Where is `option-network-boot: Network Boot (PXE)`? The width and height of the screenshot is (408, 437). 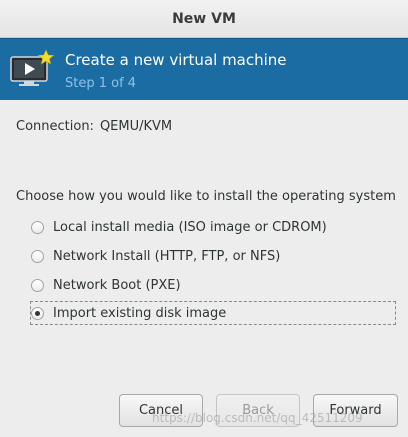 option-network-boot: Network Boot (PXE) is located at coordinates (106, 285).